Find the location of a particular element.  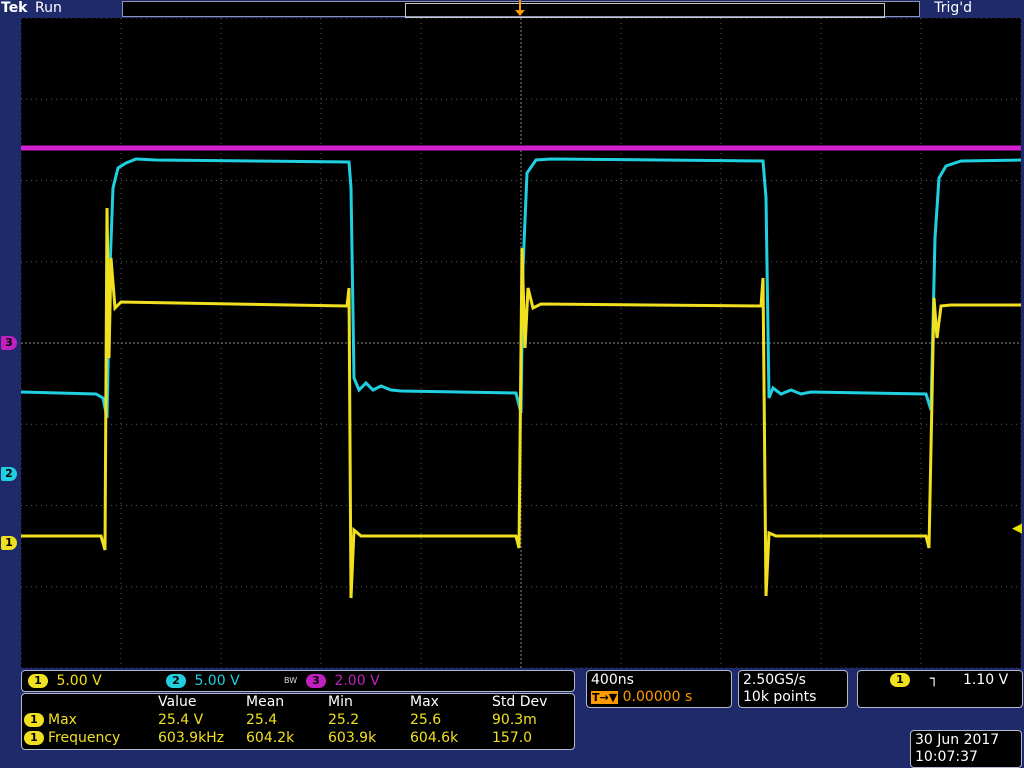

brand-label: Tek is located at coordinates (14, 8).